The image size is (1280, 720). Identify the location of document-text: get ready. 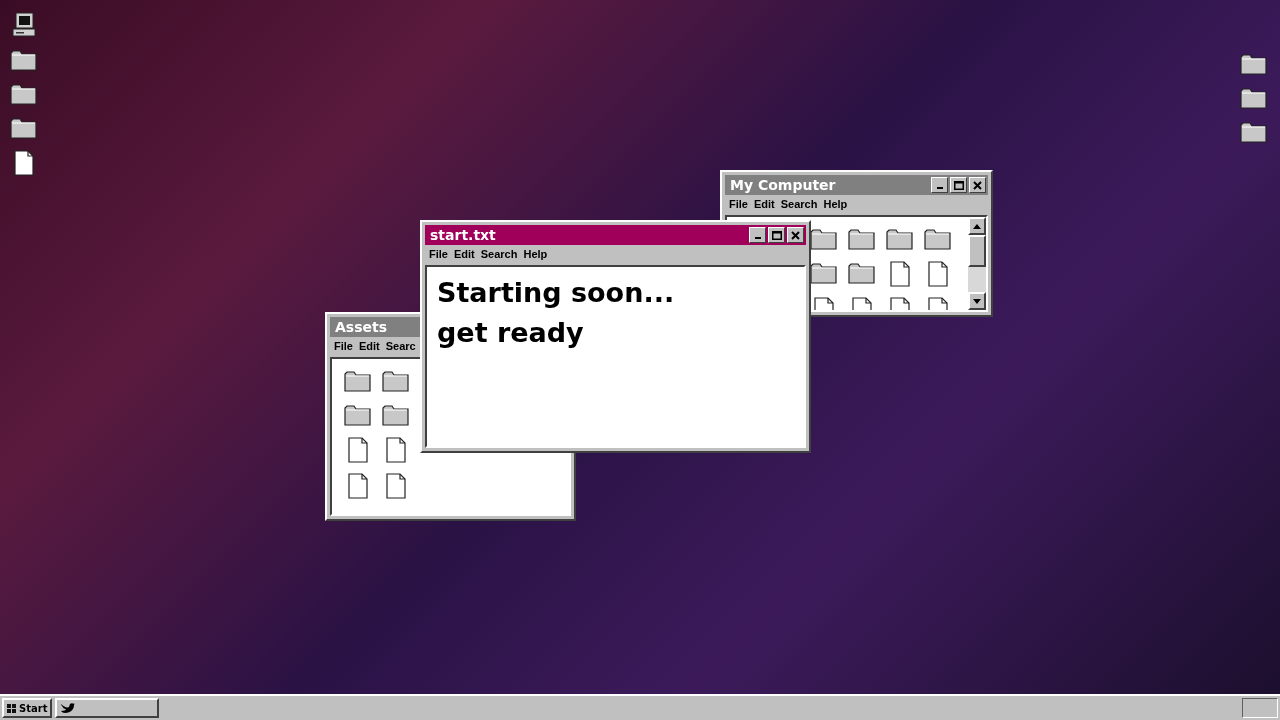
(511, 333).